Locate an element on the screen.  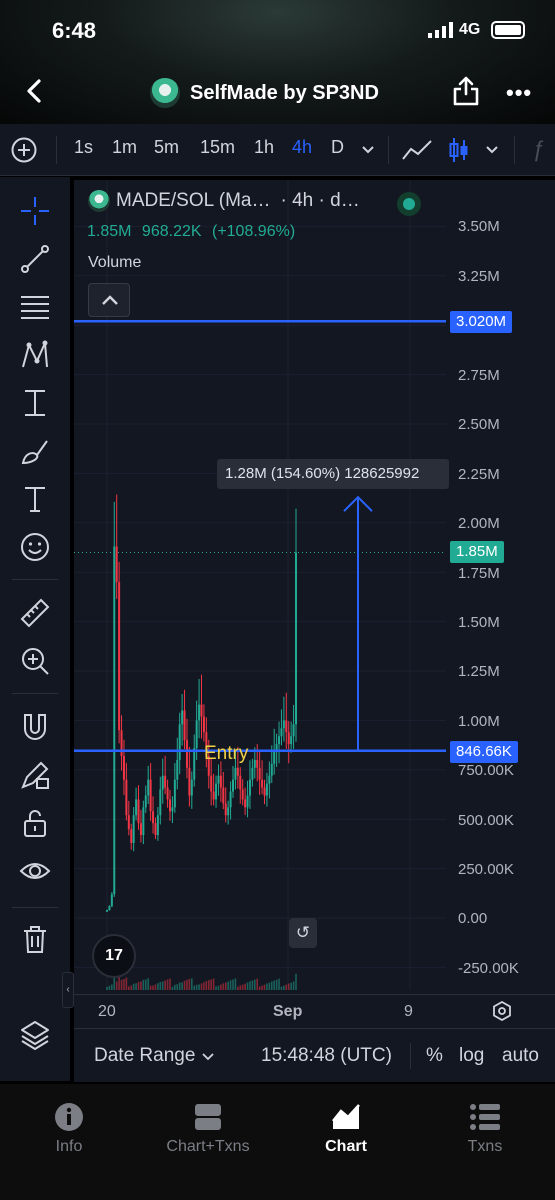
interval-d: D is located at coordinates (337, 147).